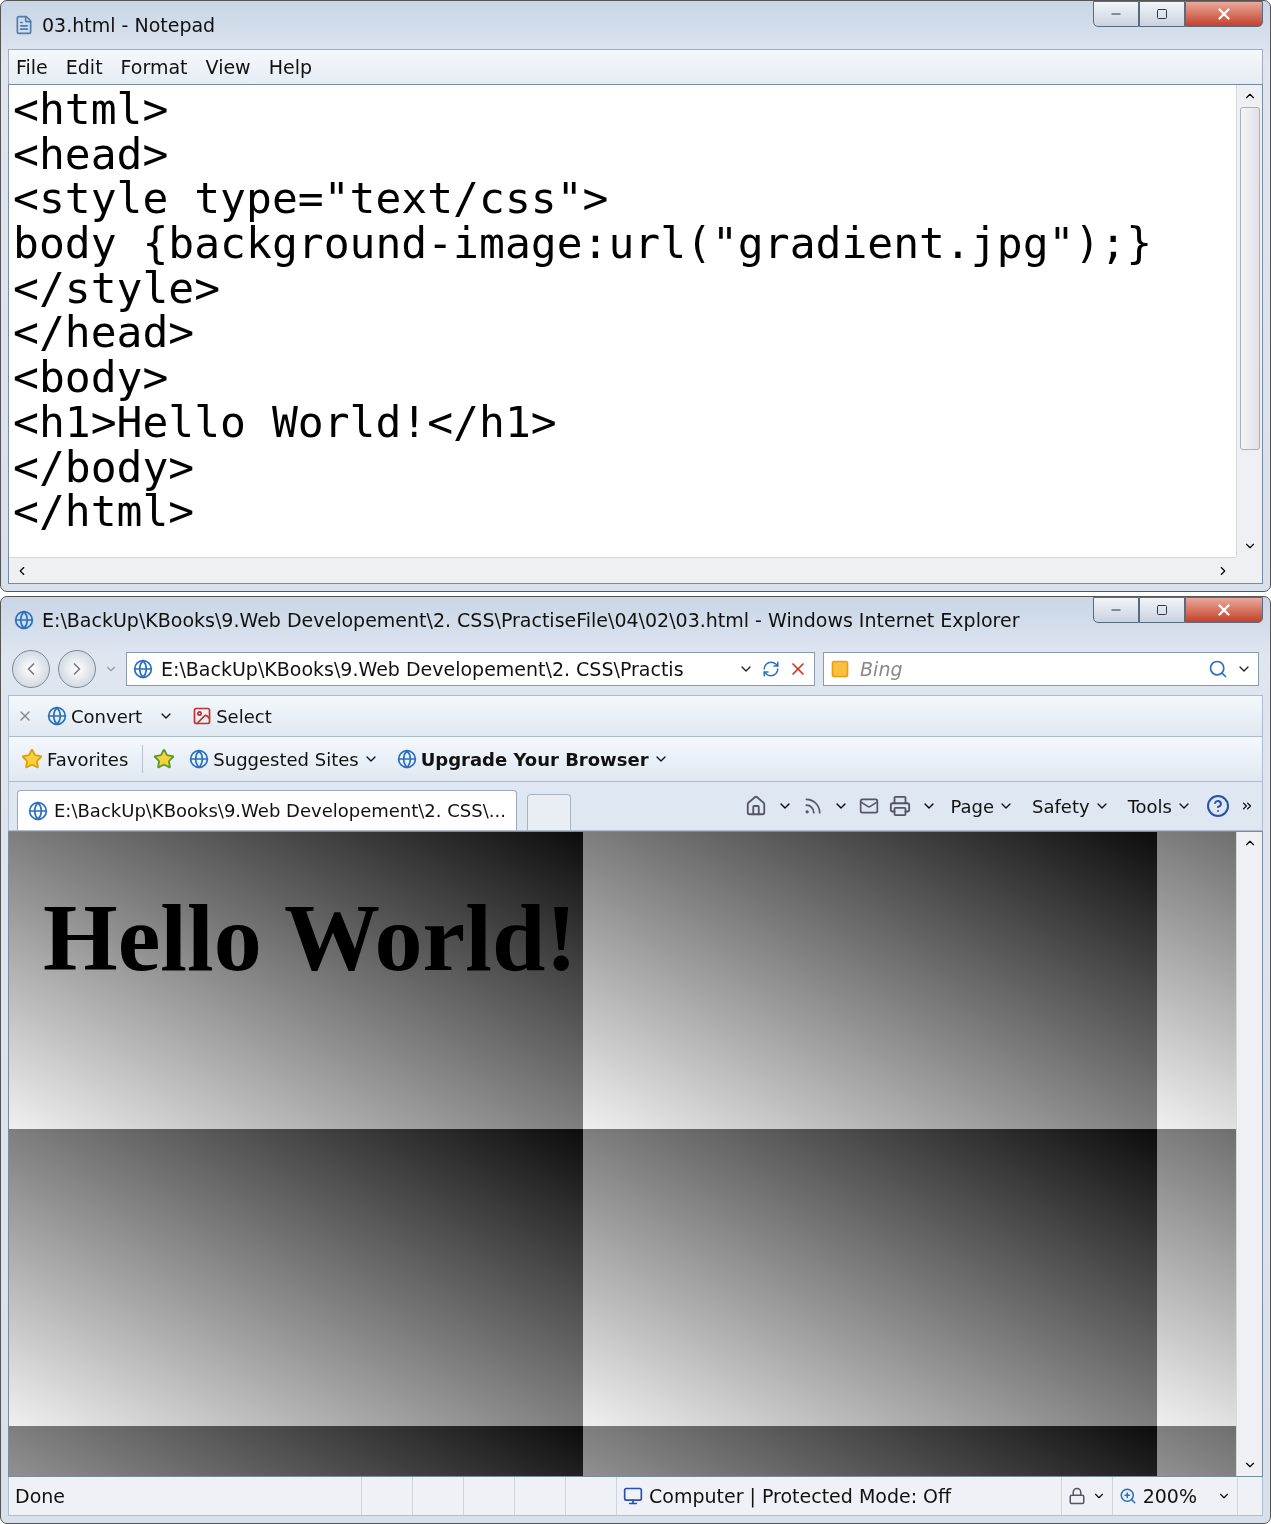 The width and height of the screenshot is (1271, 1524). What do you see at coordinates (84, 67) in the screenshot?
I see `menu-item: Edit` at bounding box center [84, 67].